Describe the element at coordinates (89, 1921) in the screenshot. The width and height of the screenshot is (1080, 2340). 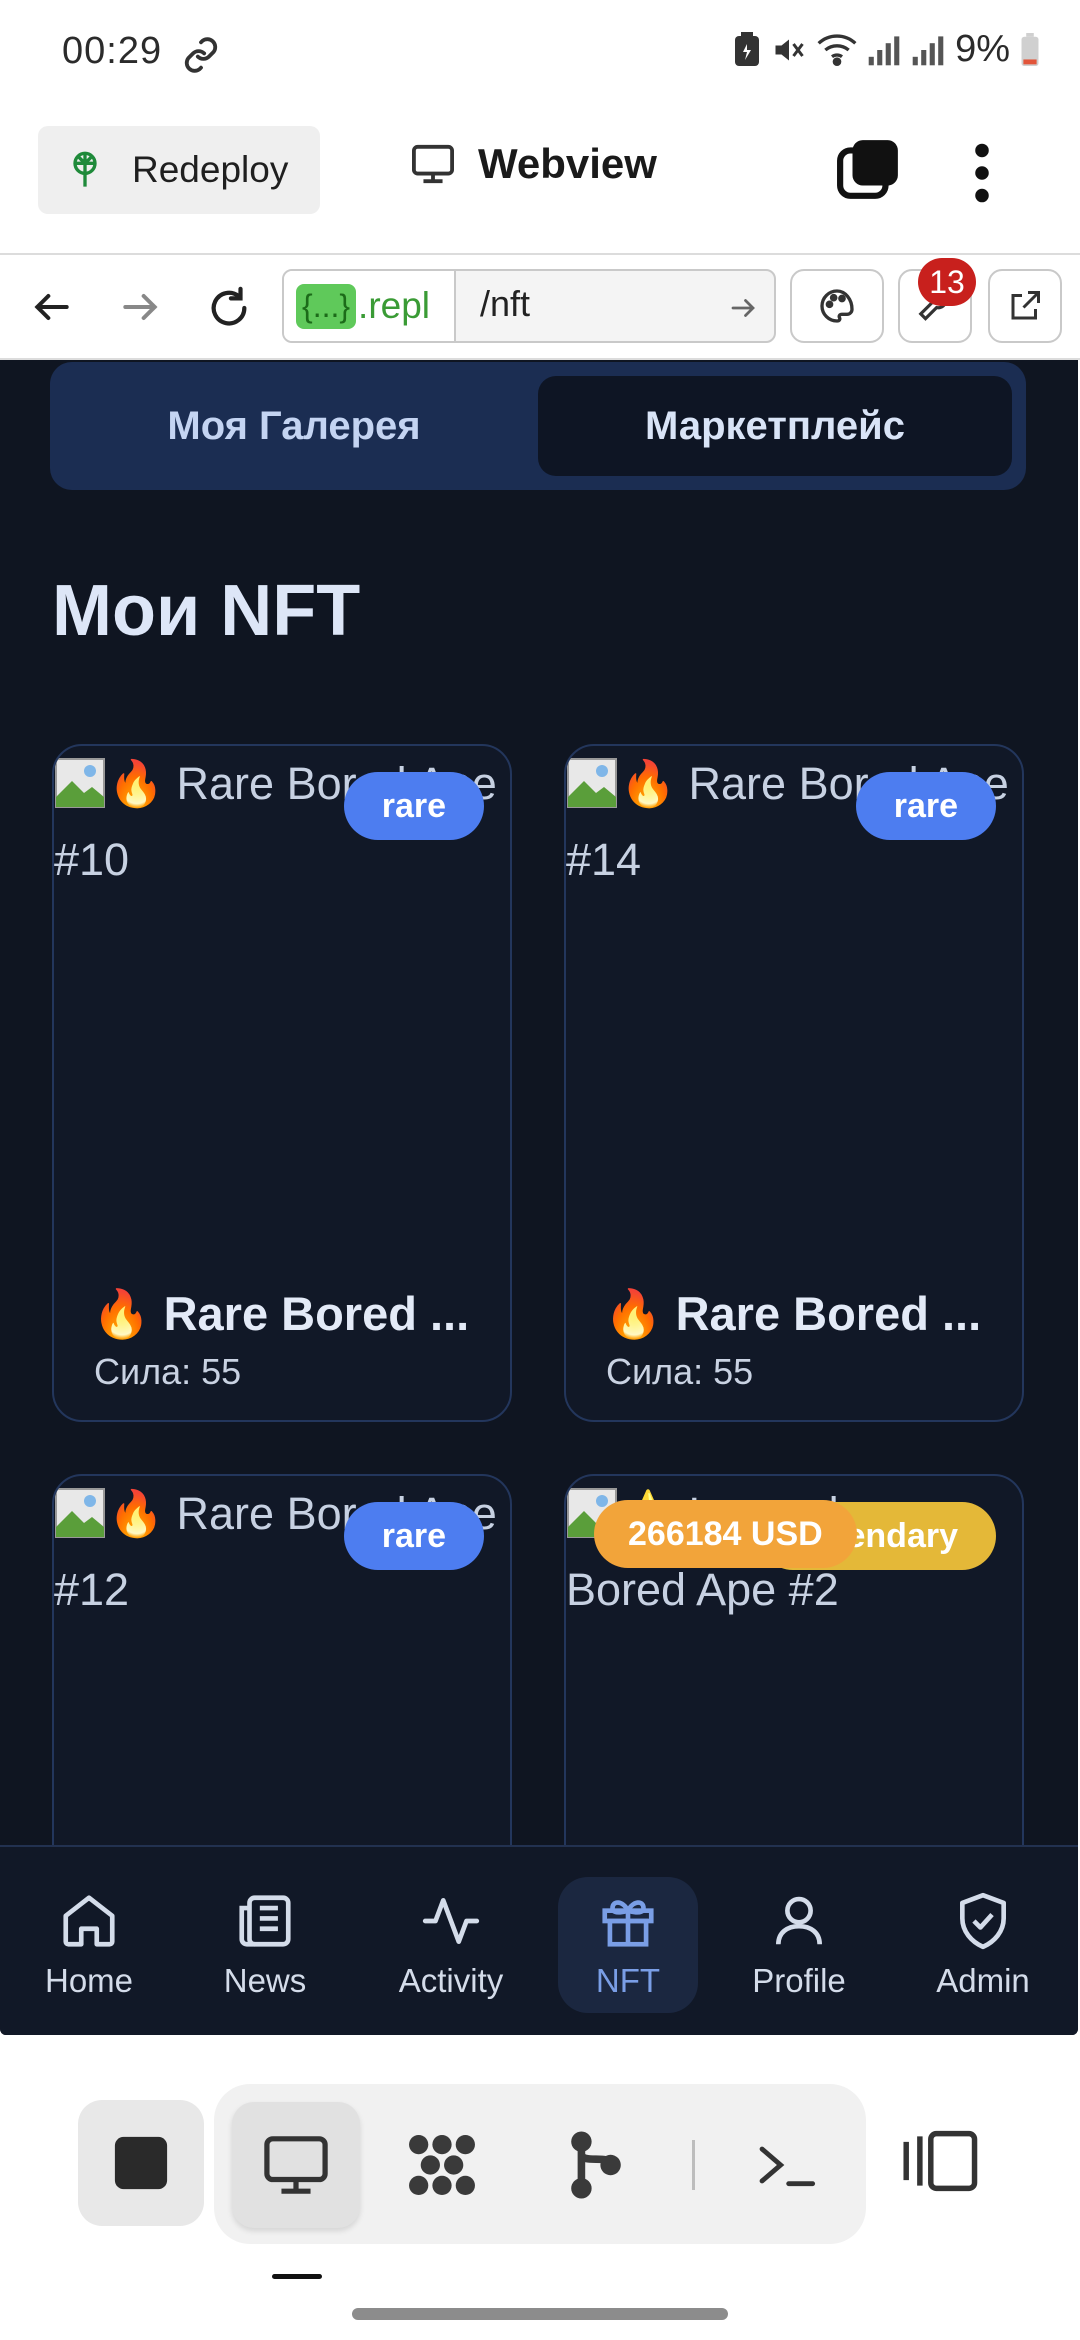
I see `home-icon` at that location.